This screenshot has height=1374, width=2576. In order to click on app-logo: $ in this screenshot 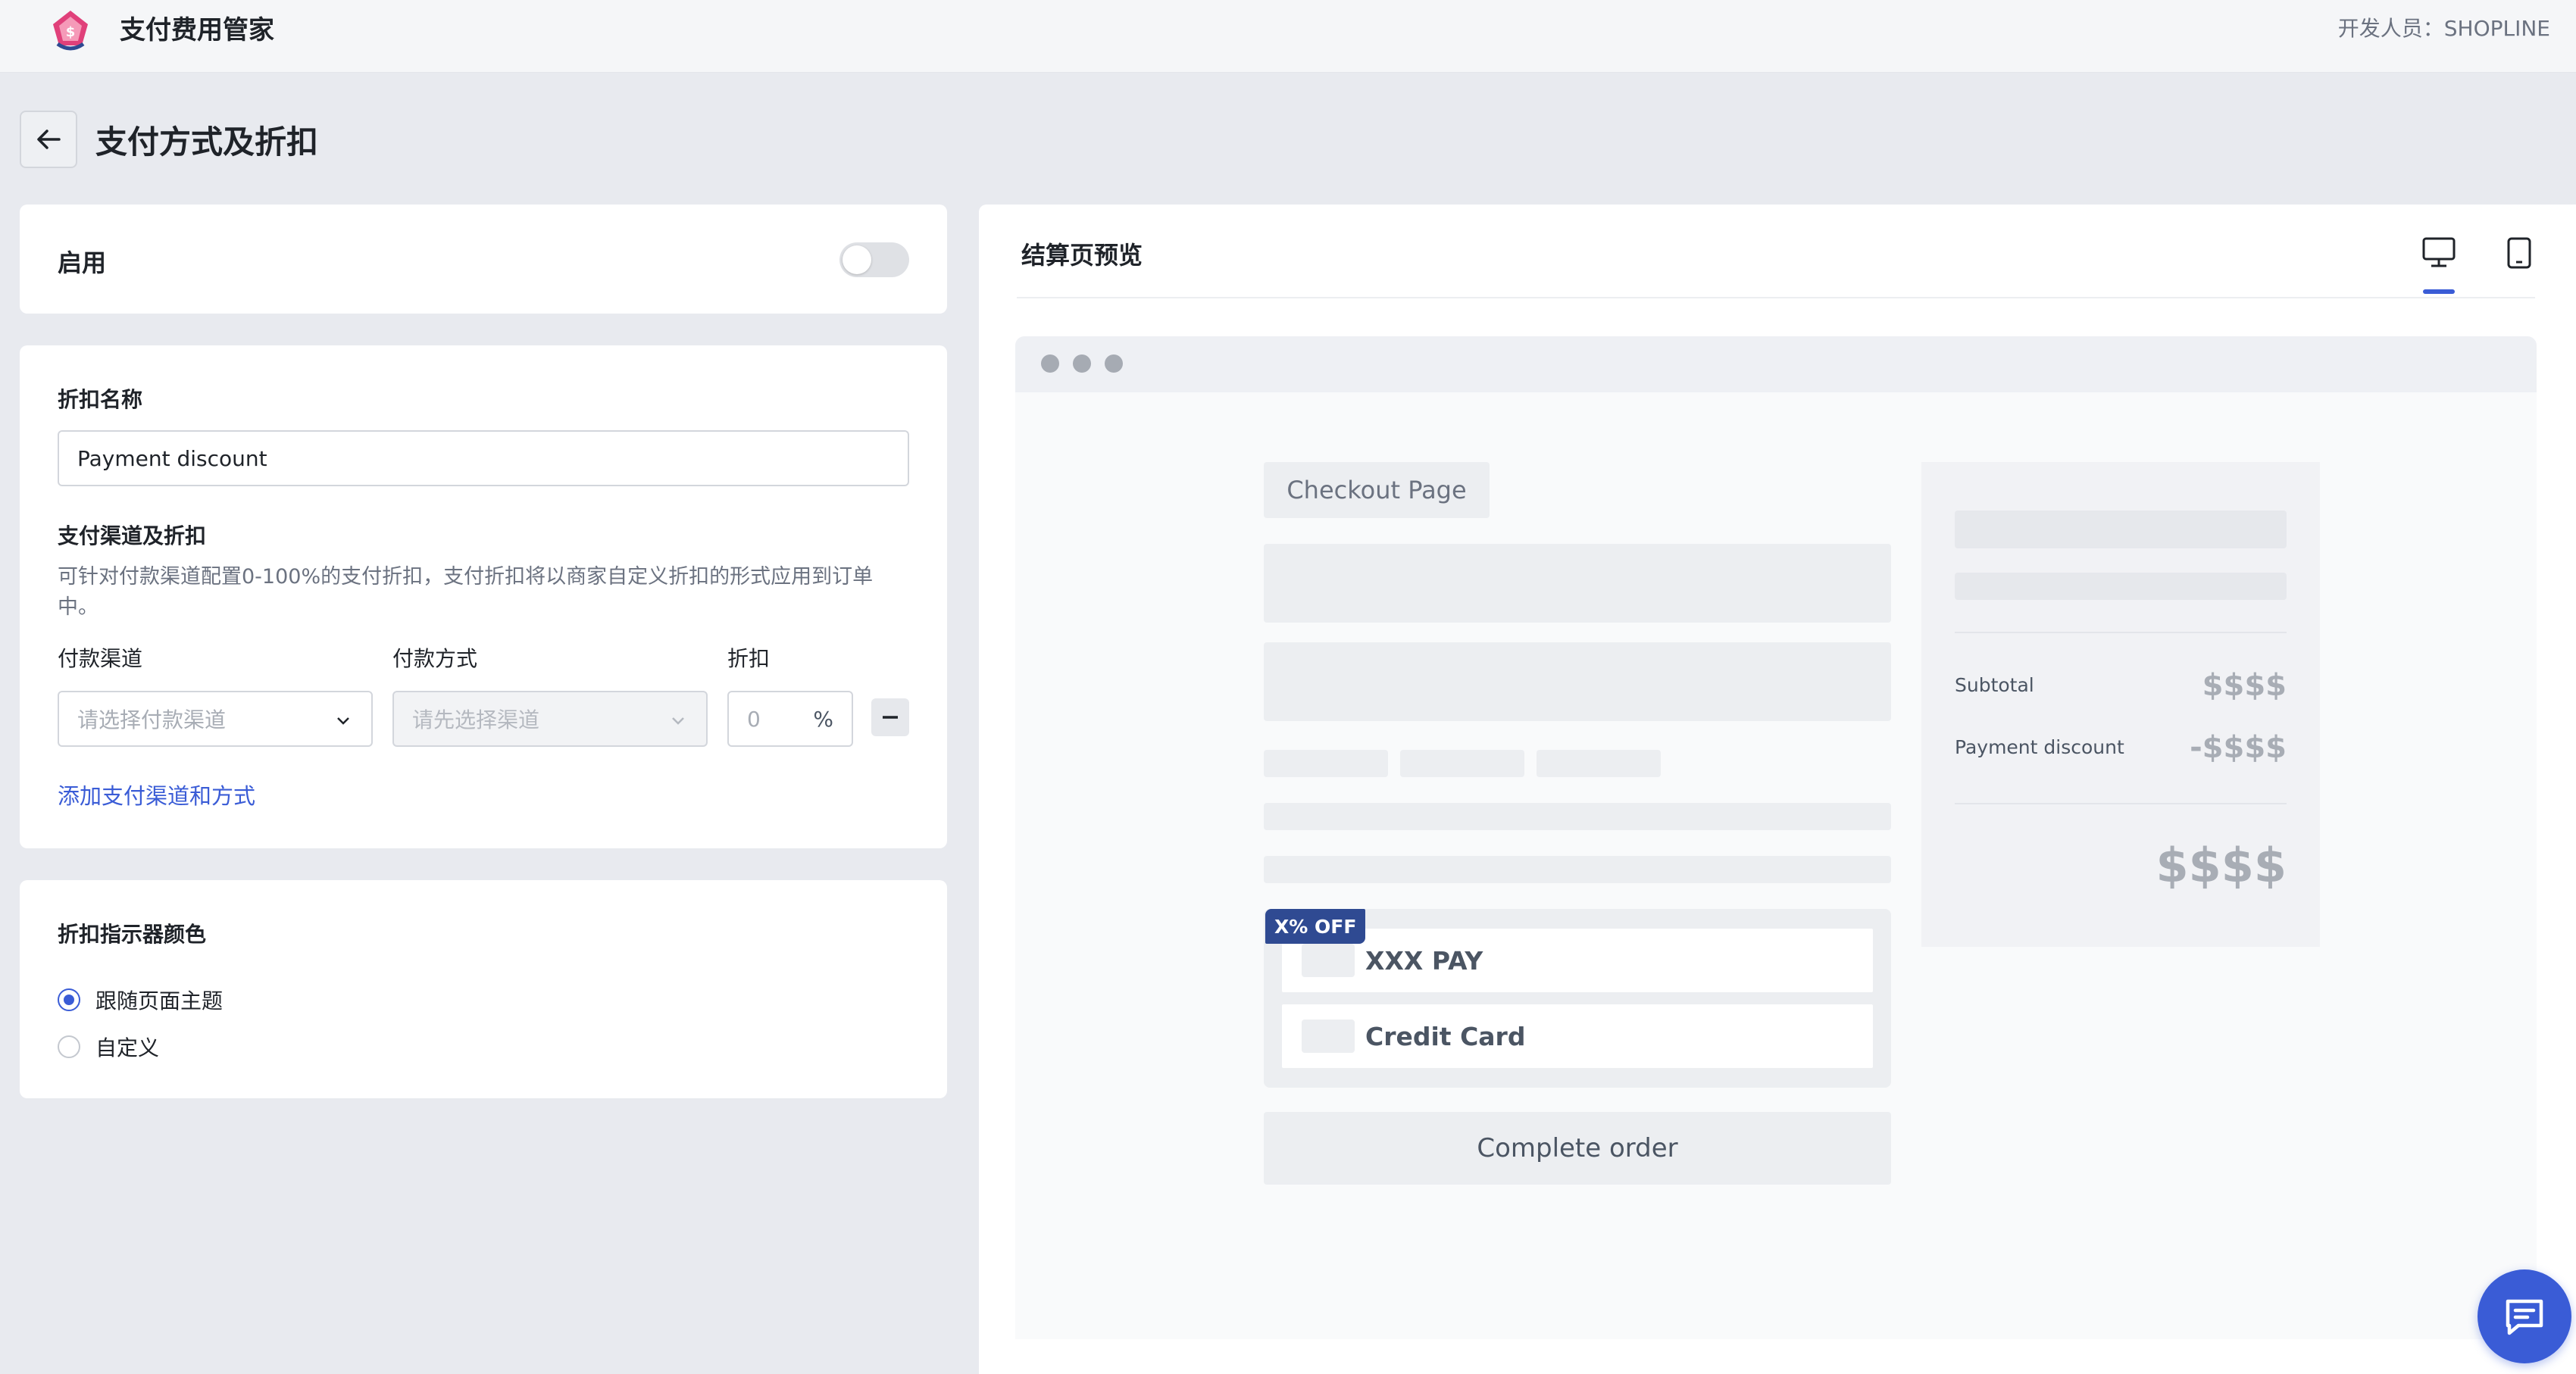, I will do `click(70, 31)`.